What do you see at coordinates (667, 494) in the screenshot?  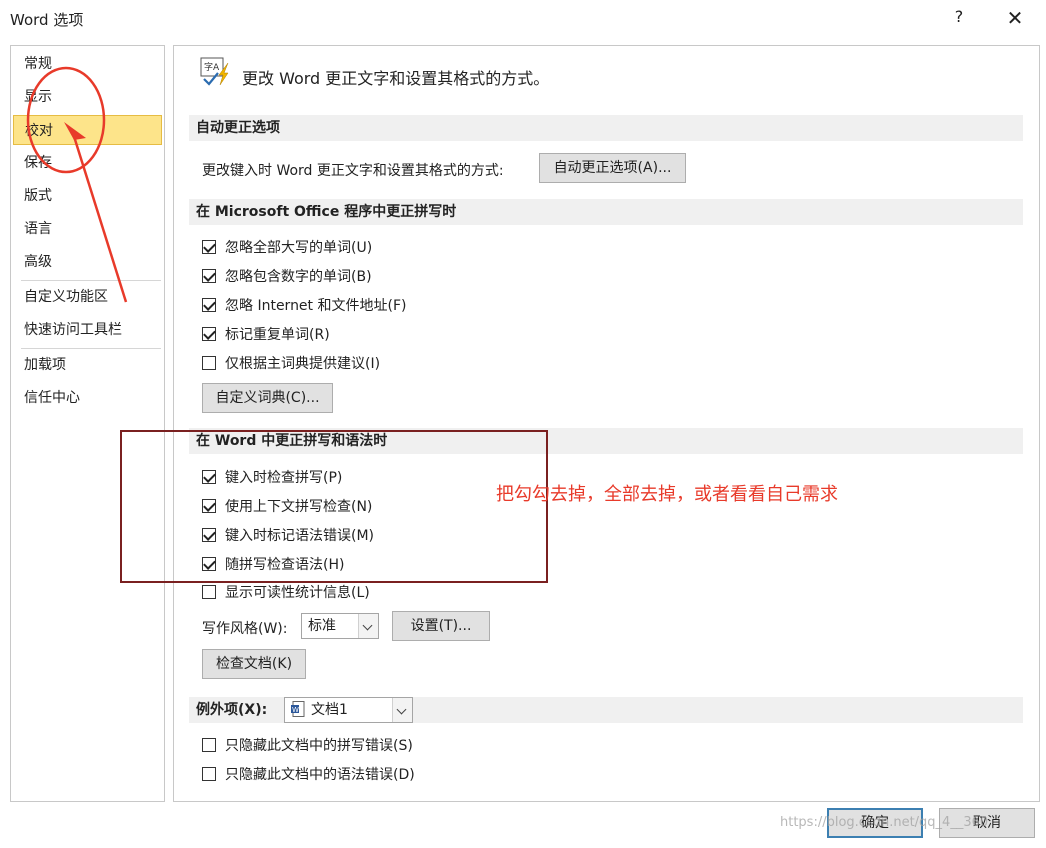 I see `annotation-text: 把勾勾去掉，全部去掉，或者看看自己需求` at bounding box center [667, 494].